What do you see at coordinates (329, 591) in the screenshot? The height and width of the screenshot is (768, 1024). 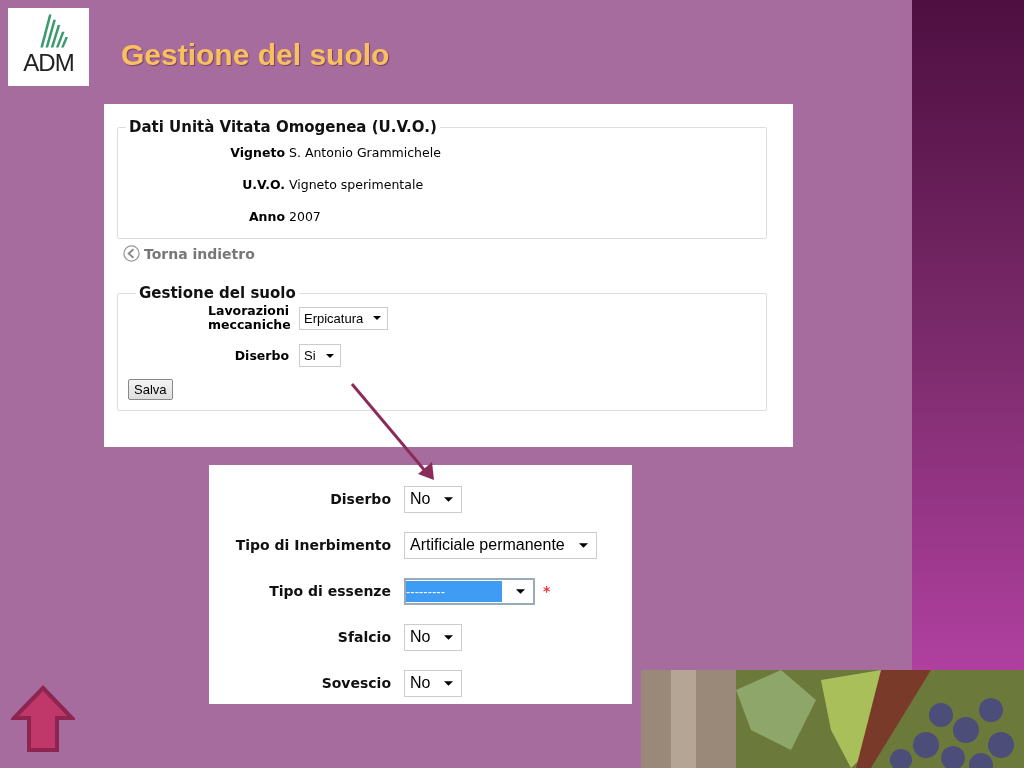 I see `field-label: Tipo di essenze` at bounding box center [329, 591].